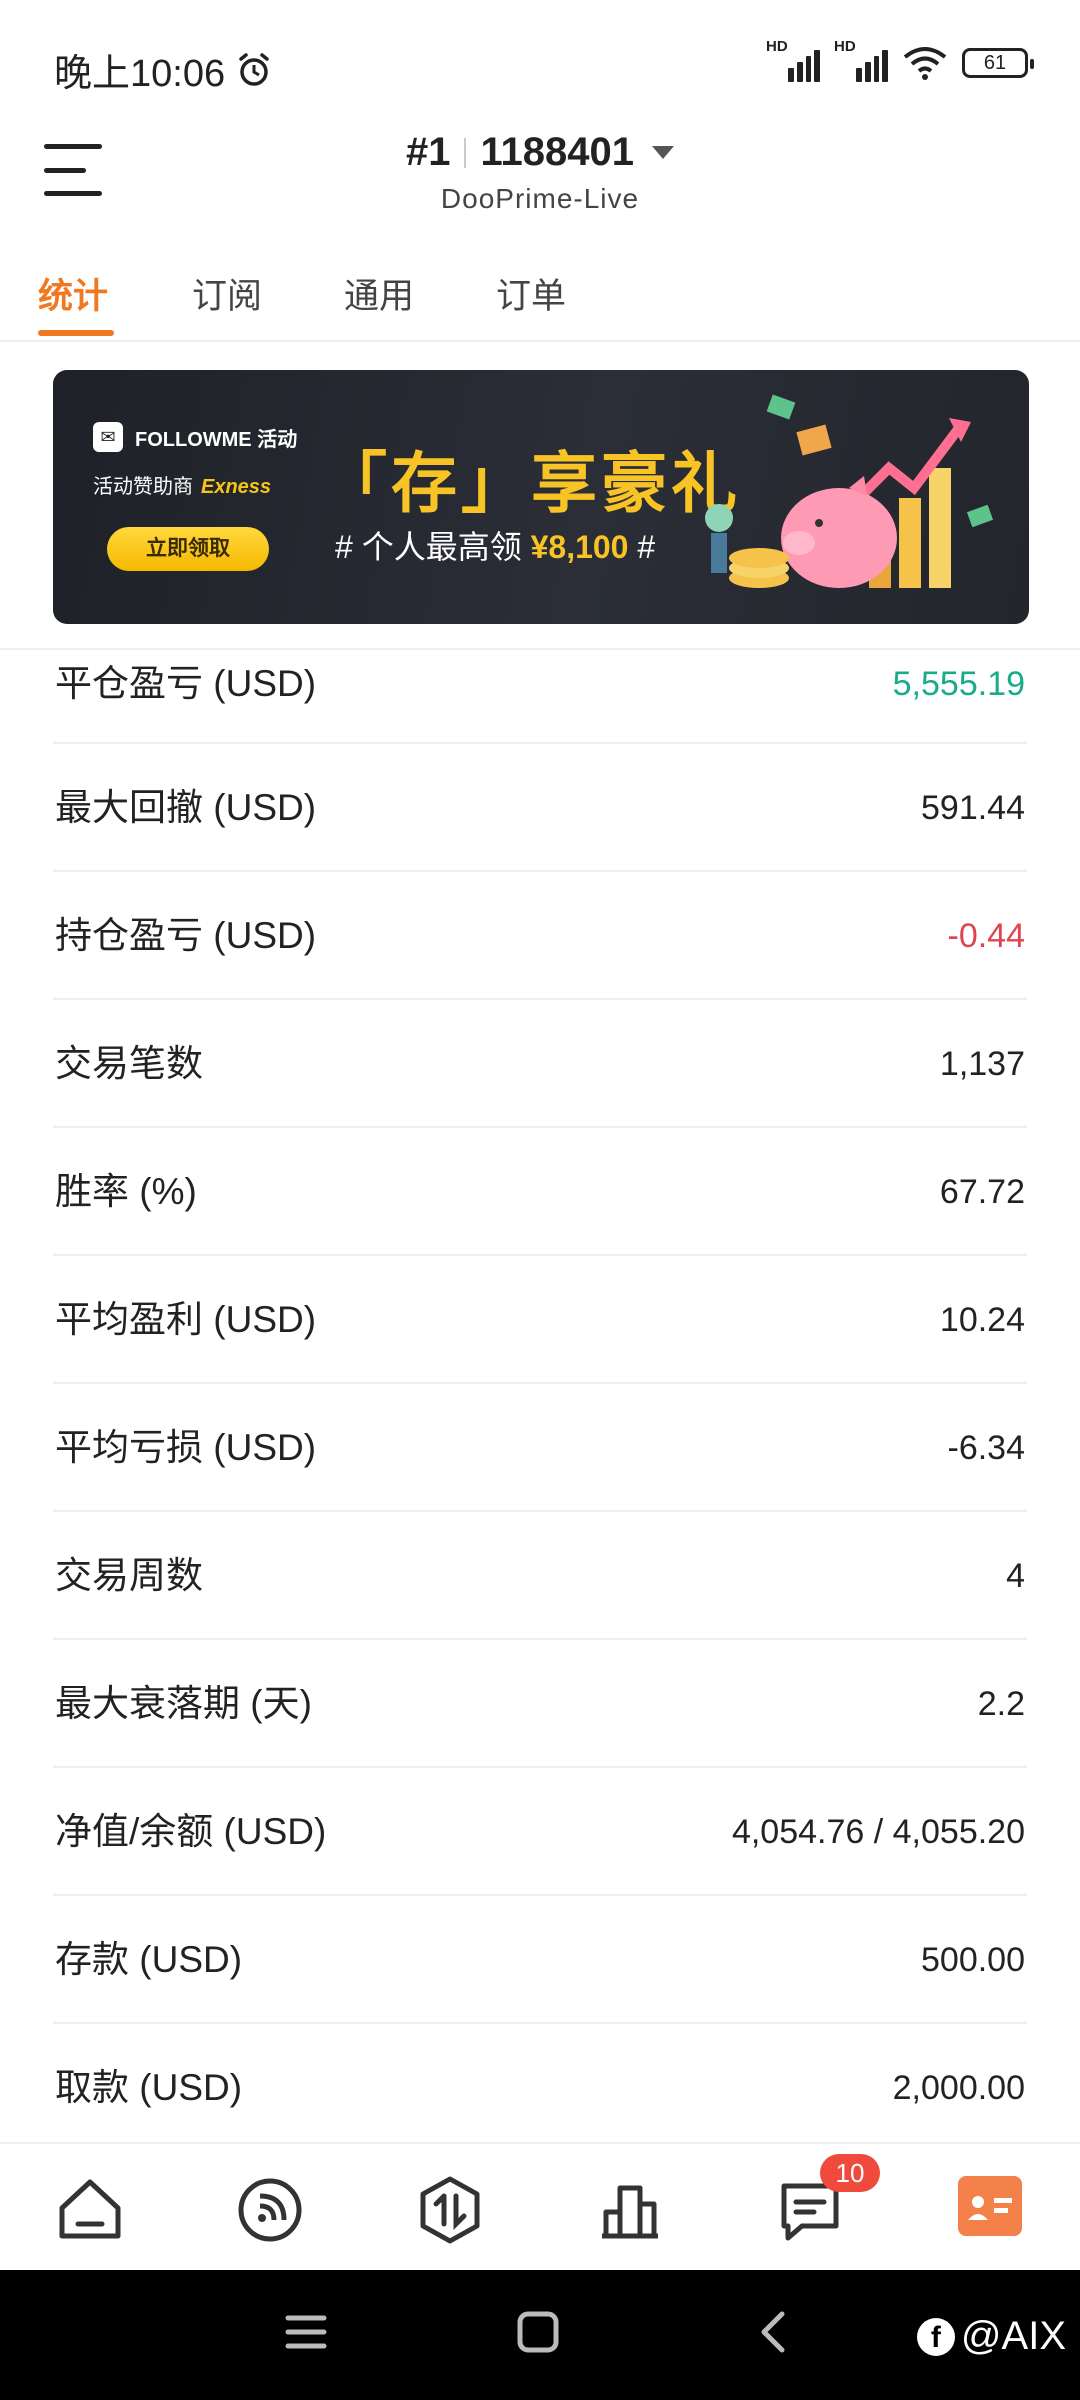  I want to click on status-indicators: HD HD 61, so click(900, 60).